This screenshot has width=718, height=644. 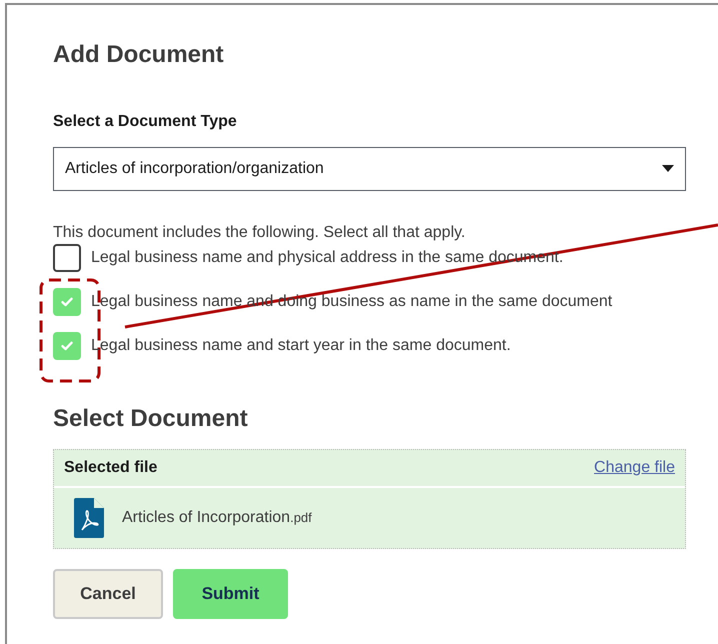 I want to click on checkbox-label: Legal business name and start year in the same document., so click(x=301, y=346).